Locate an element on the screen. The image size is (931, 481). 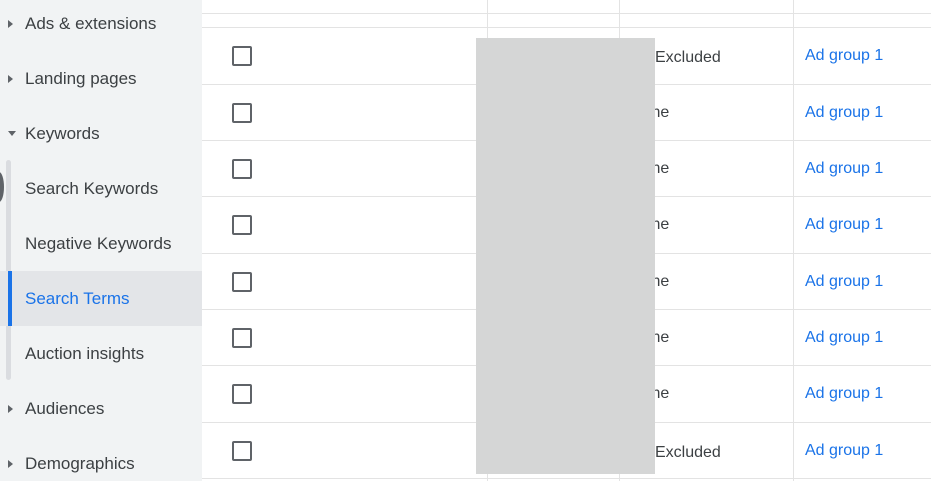
sidebar-item-landing-pages: Landing pages is located at coordinates (101, 78).